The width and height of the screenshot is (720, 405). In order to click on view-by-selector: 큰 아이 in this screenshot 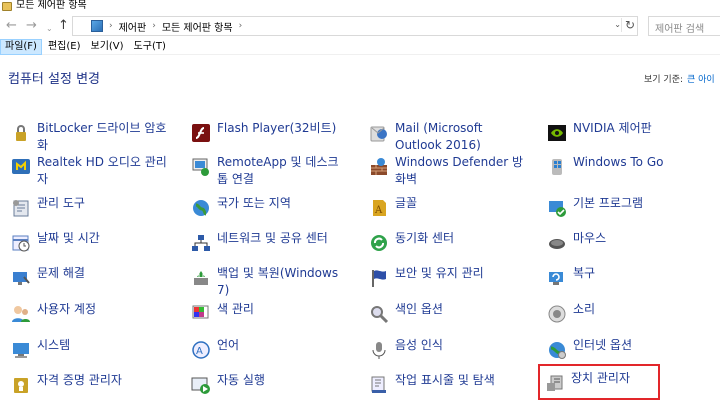, I will do `click(701, 80)`.